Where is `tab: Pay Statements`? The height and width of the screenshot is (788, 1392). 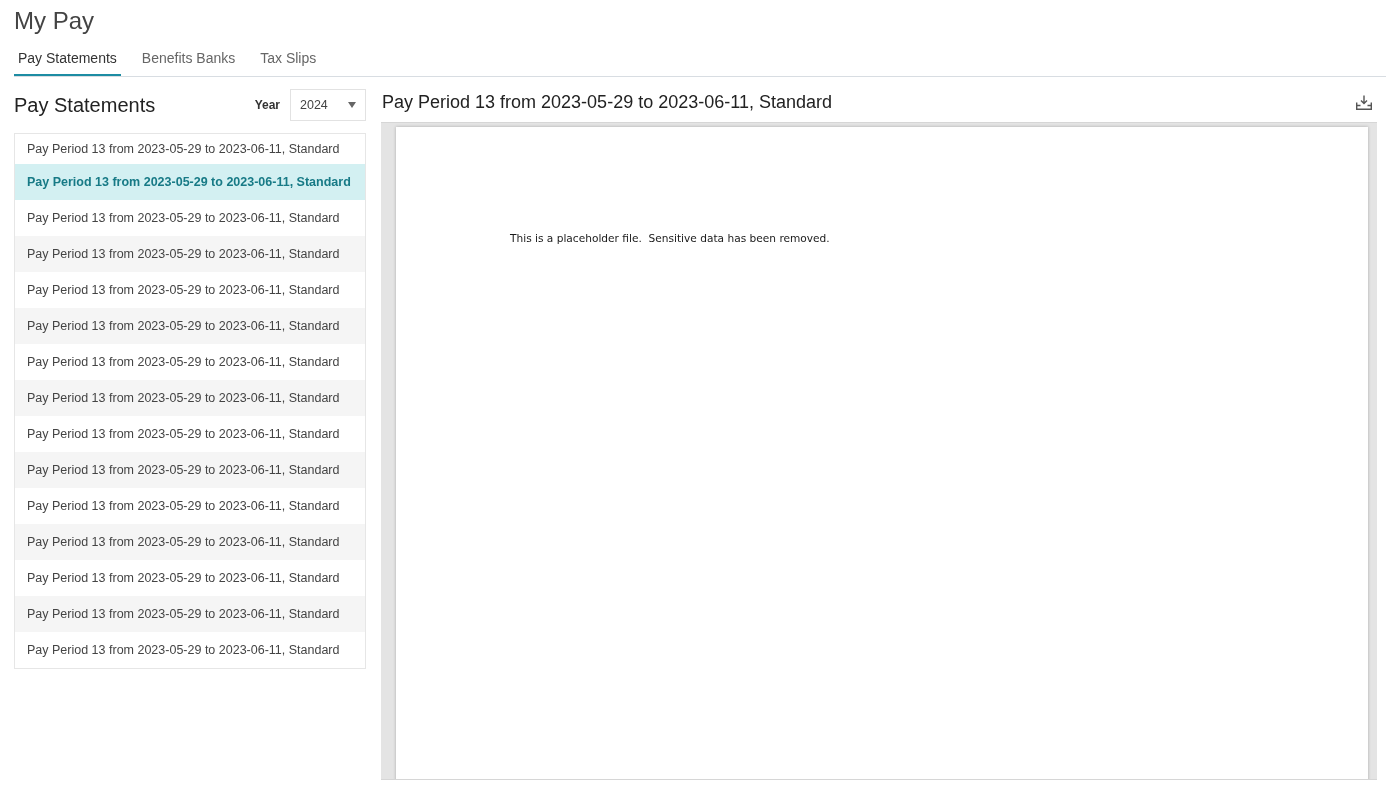 tab: Pay Statements is located at coordinates (67, 58).